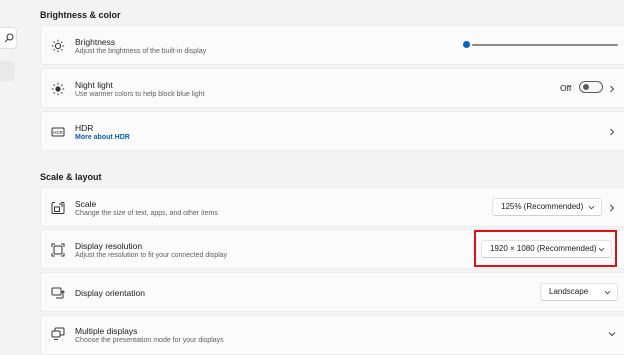 The width and height of the screenshot is (624, 355). What do you see at coordinates (58, 293) in the screenshot?
I see `orientation-icon` at bounding box center [58, 293].